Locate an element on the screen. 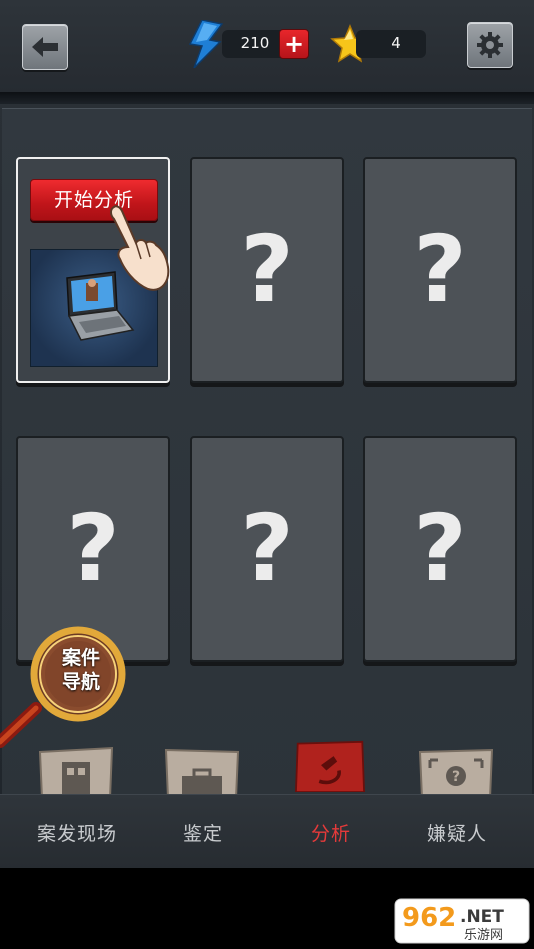  settings-button is located at coordinates (490, 45).